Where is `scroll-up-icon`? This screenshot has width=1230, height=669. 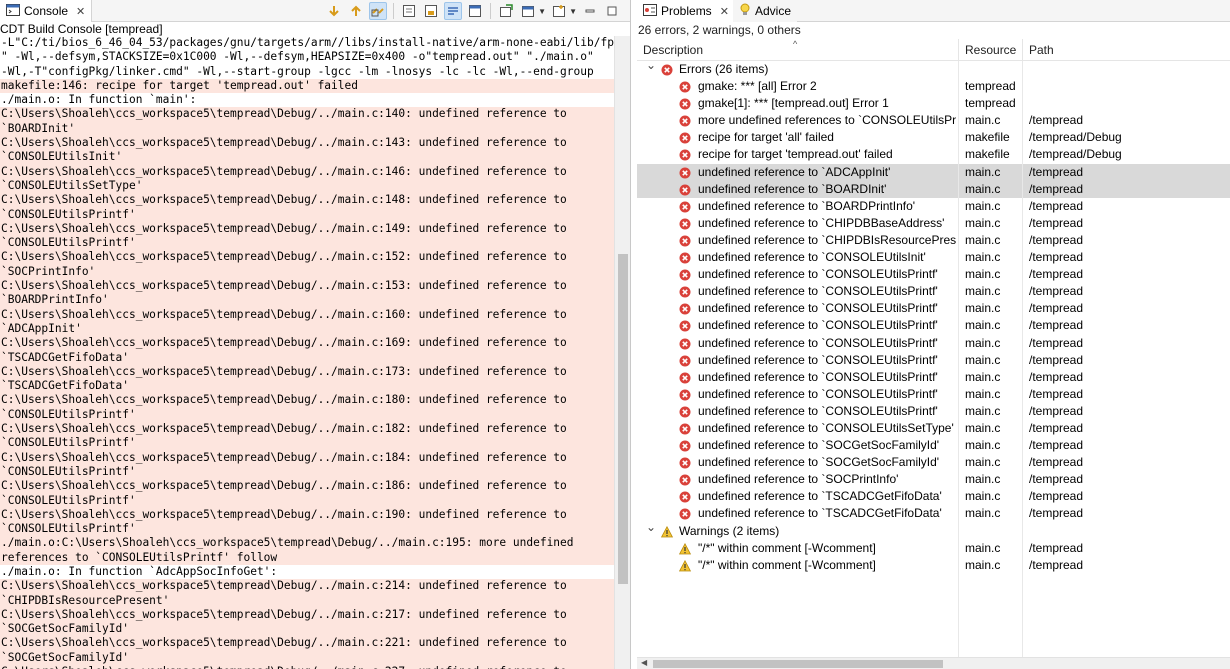 scroll-up-icon is located at coordinates (356, 11).